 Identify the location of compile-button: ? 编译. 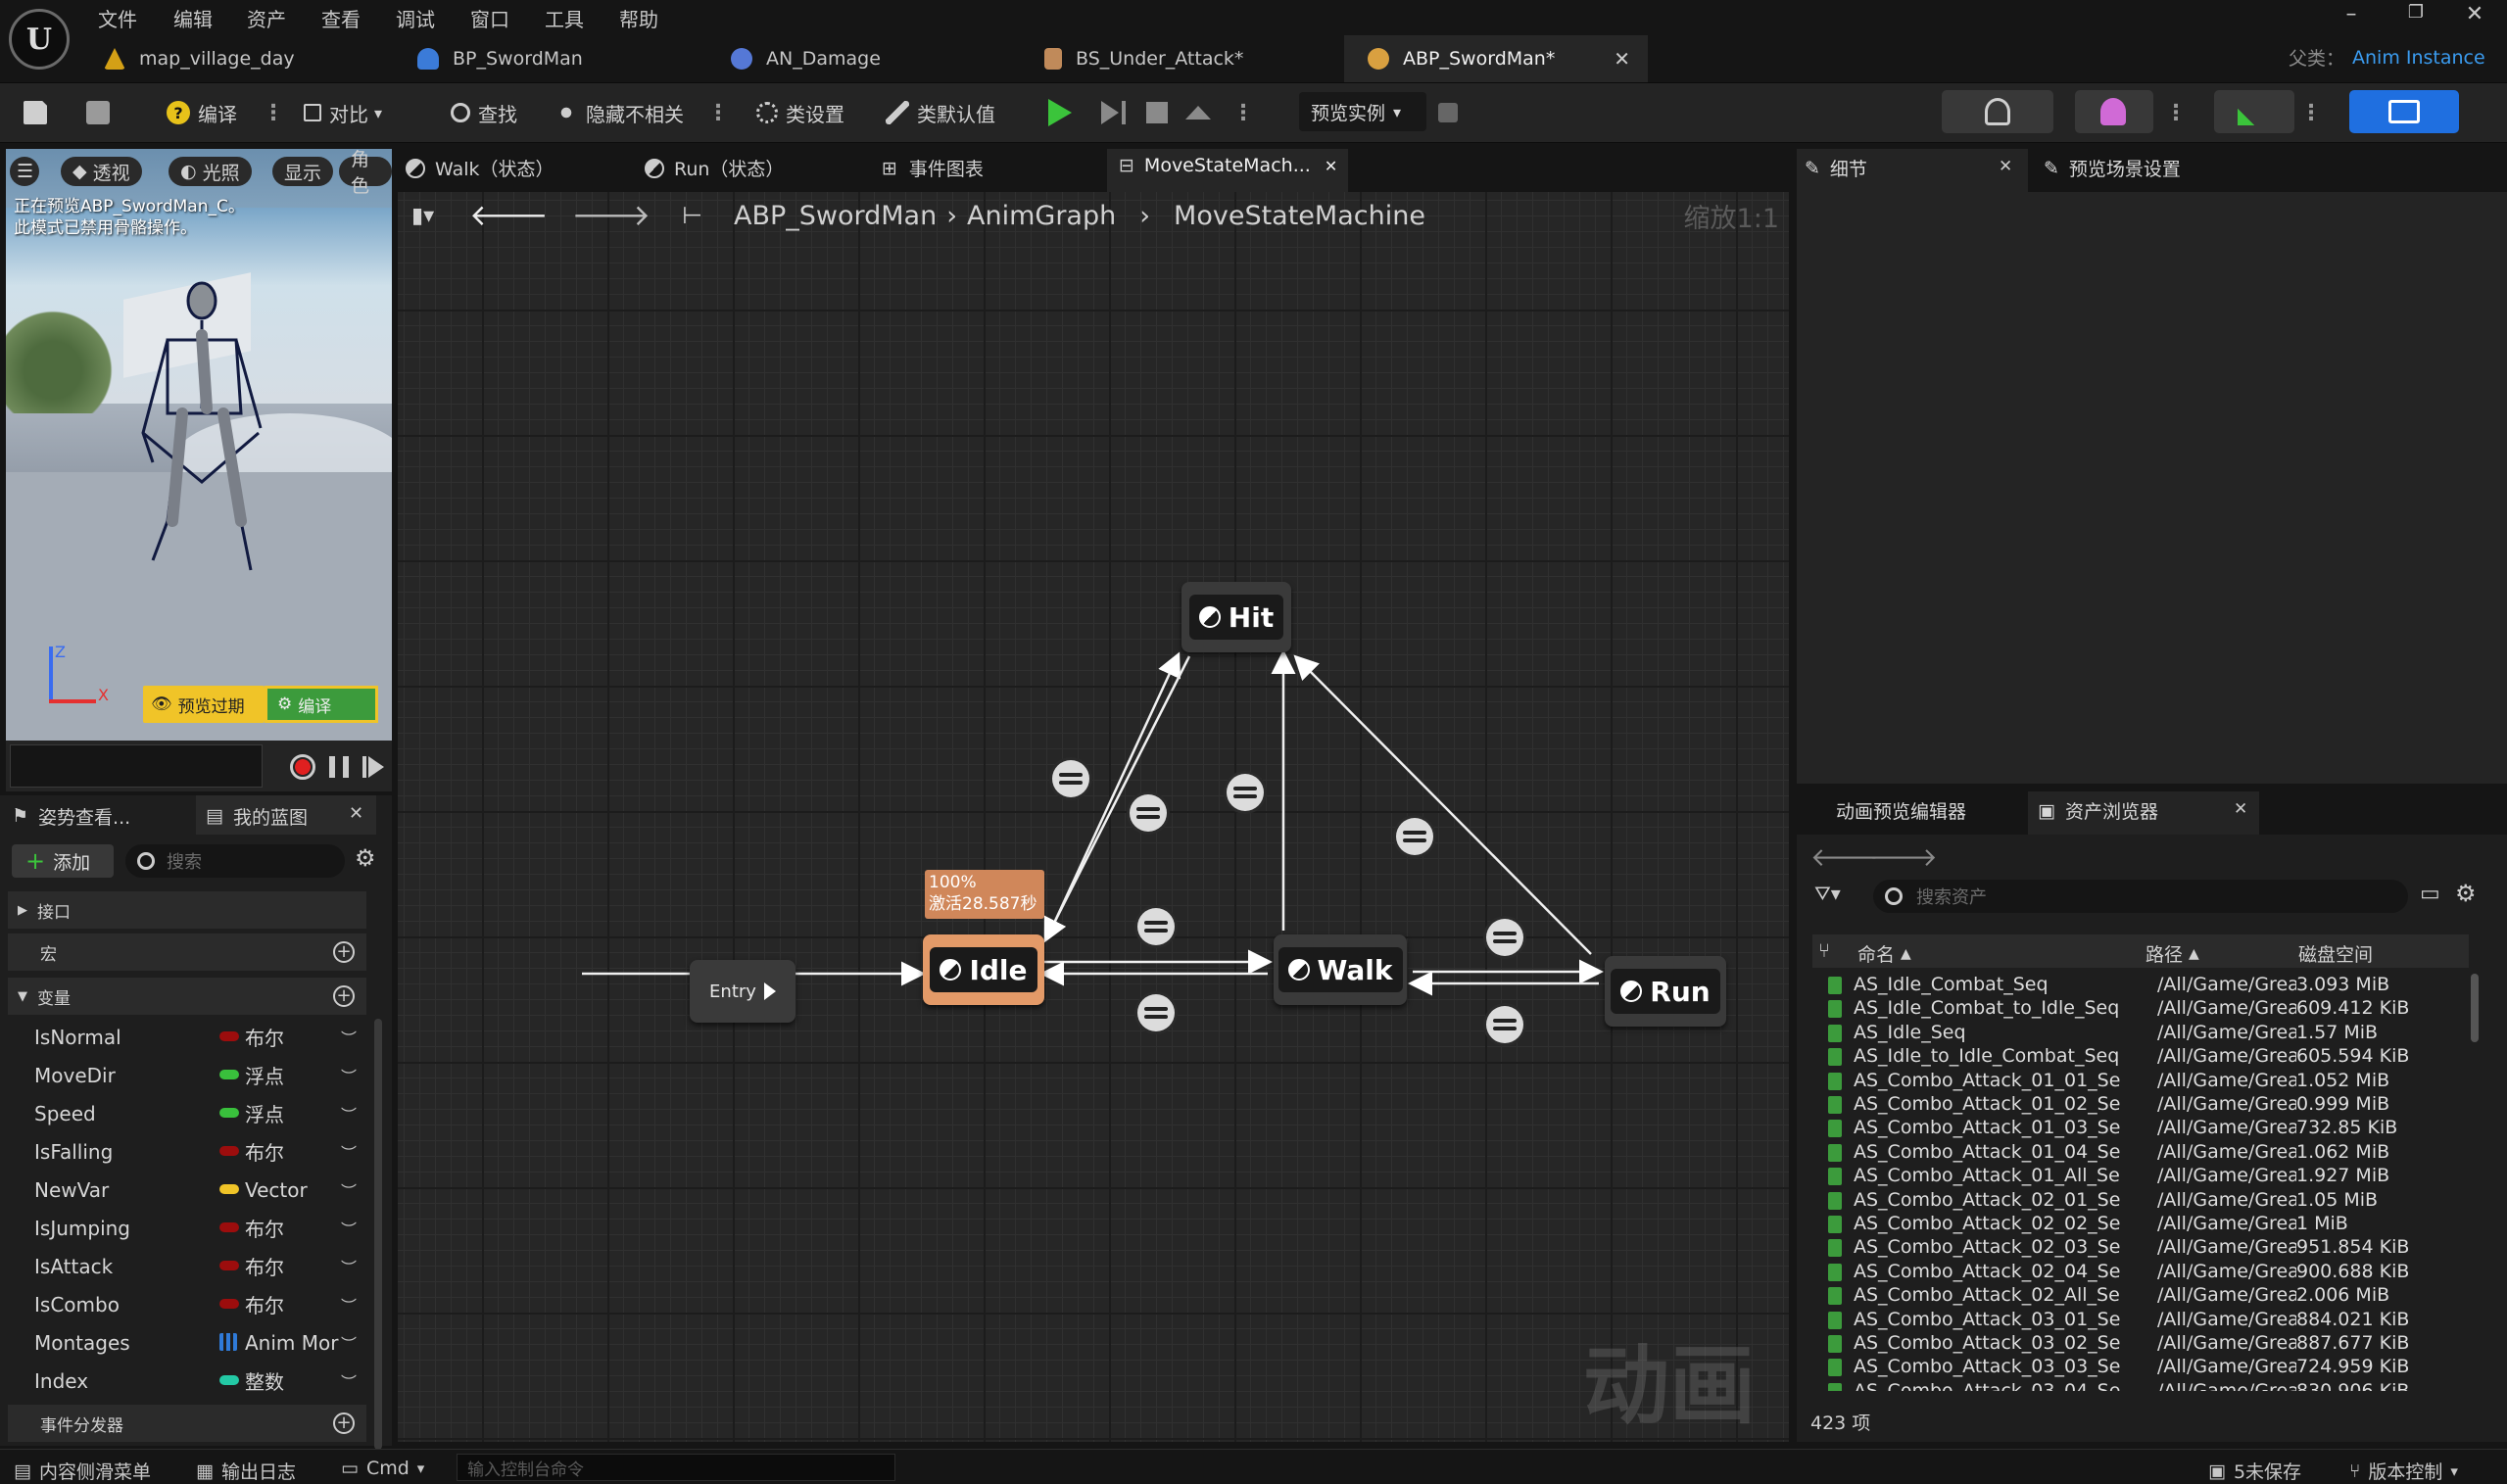
(202, 112).